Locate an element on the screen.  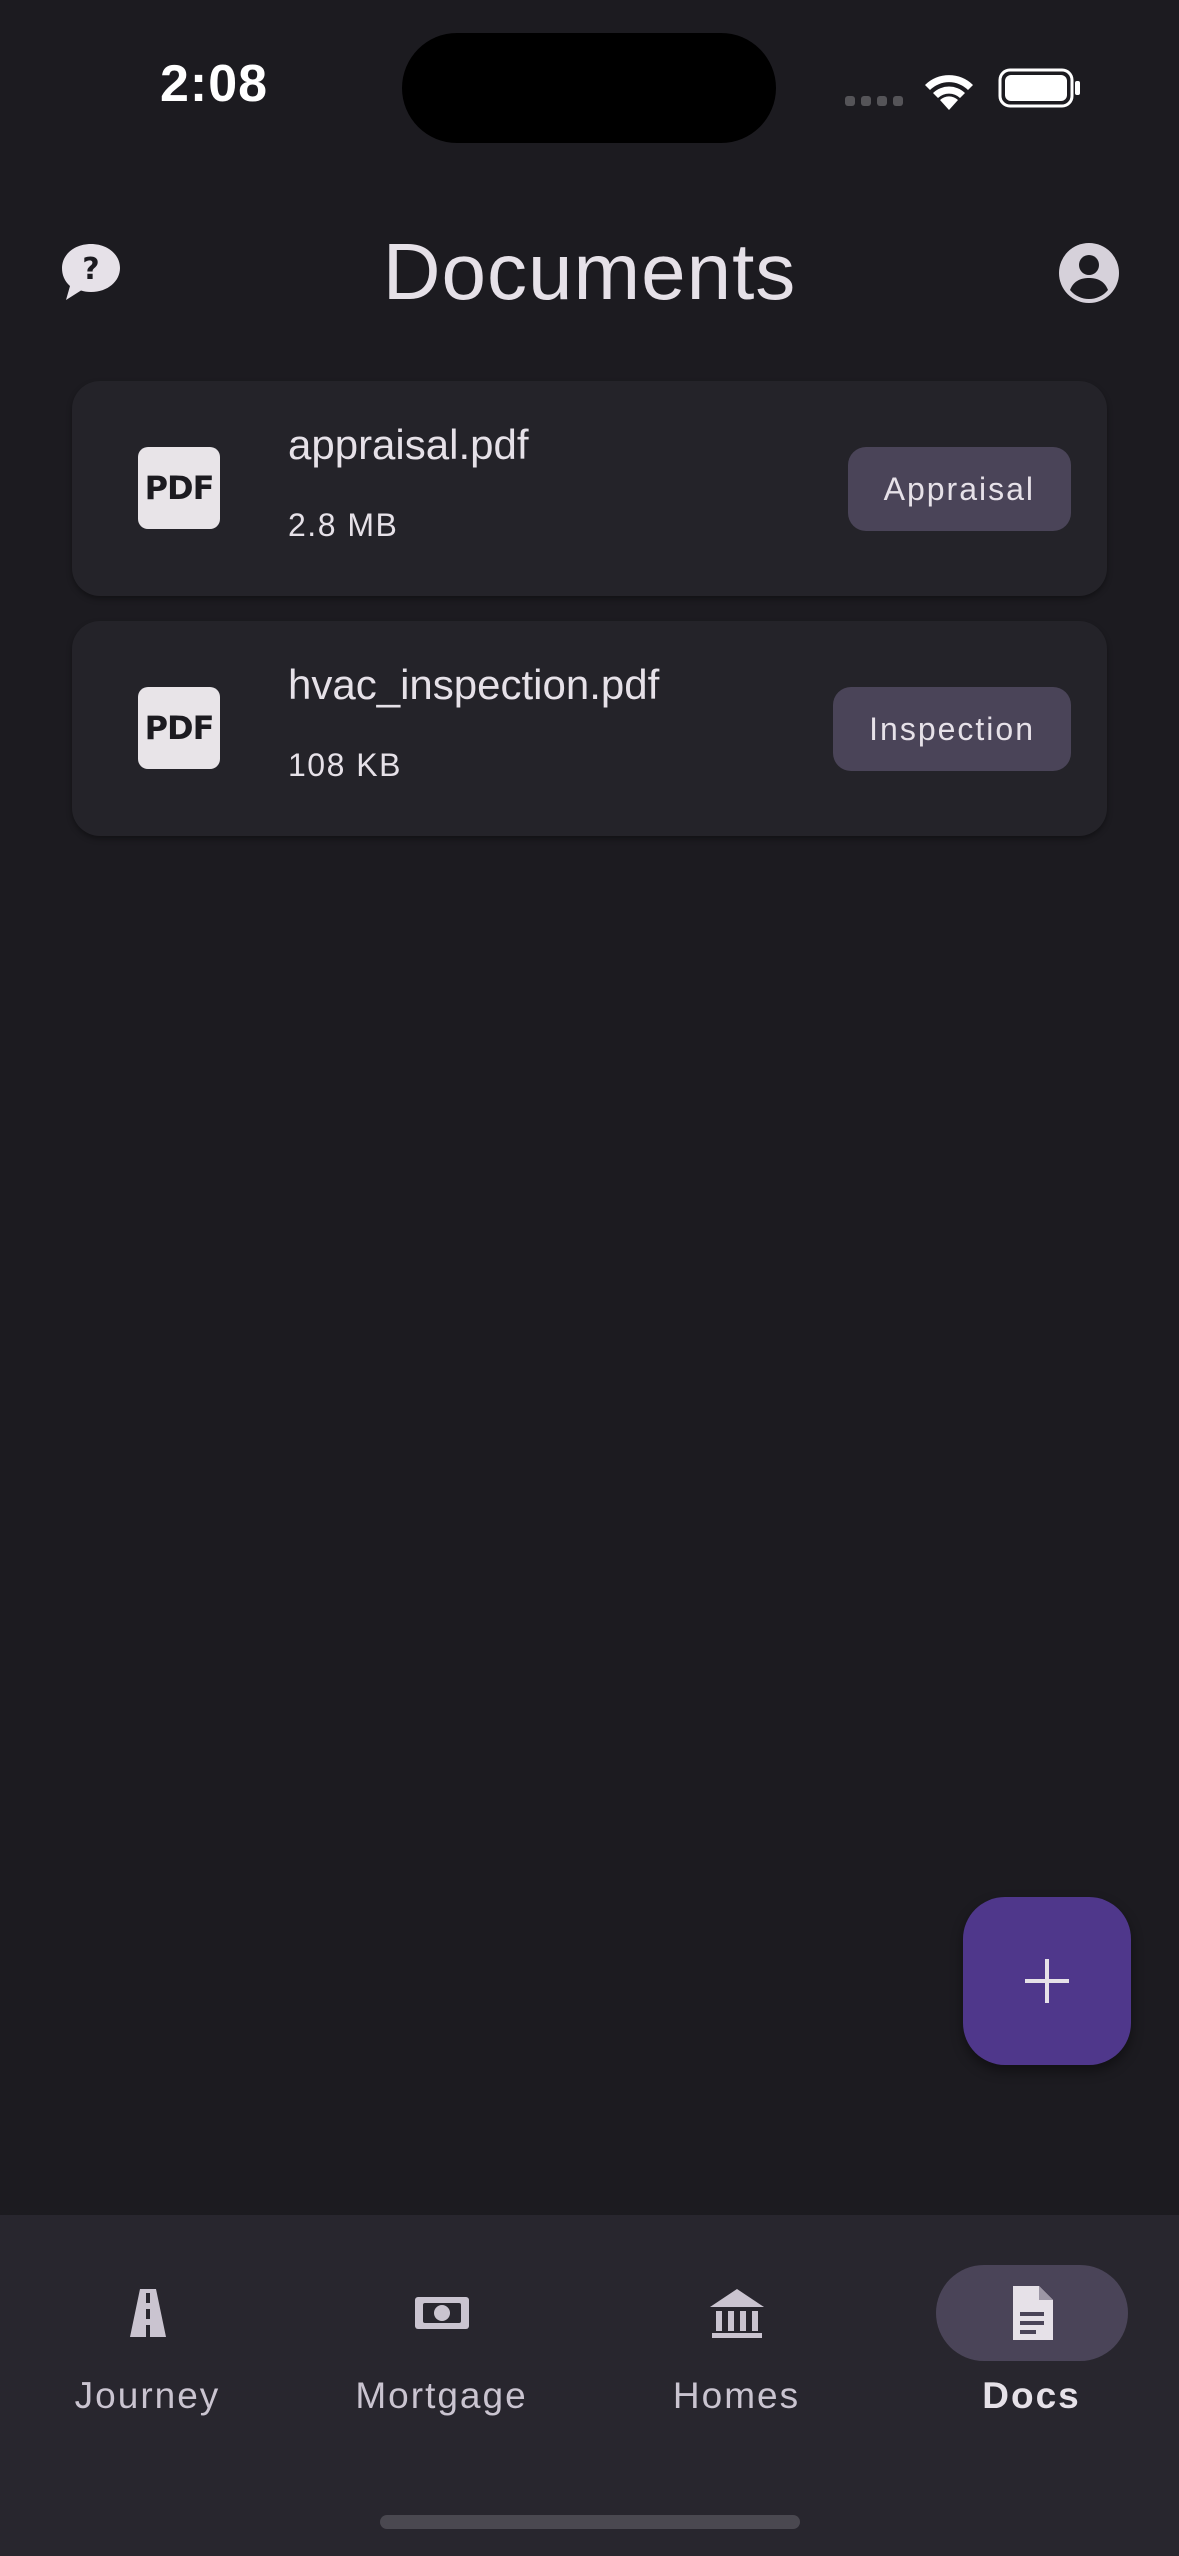
money-icon is located at coordinates (441, 2313).